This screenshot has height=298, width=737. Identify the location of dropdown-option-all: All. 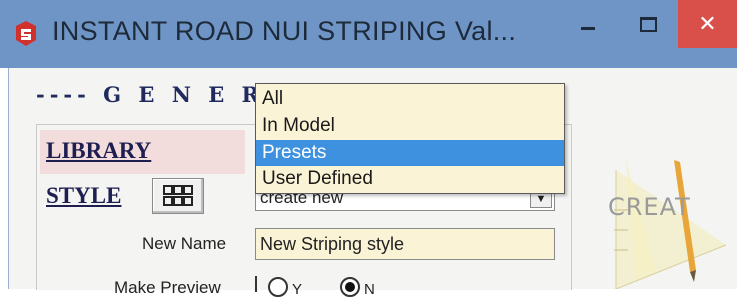
(410, 99).